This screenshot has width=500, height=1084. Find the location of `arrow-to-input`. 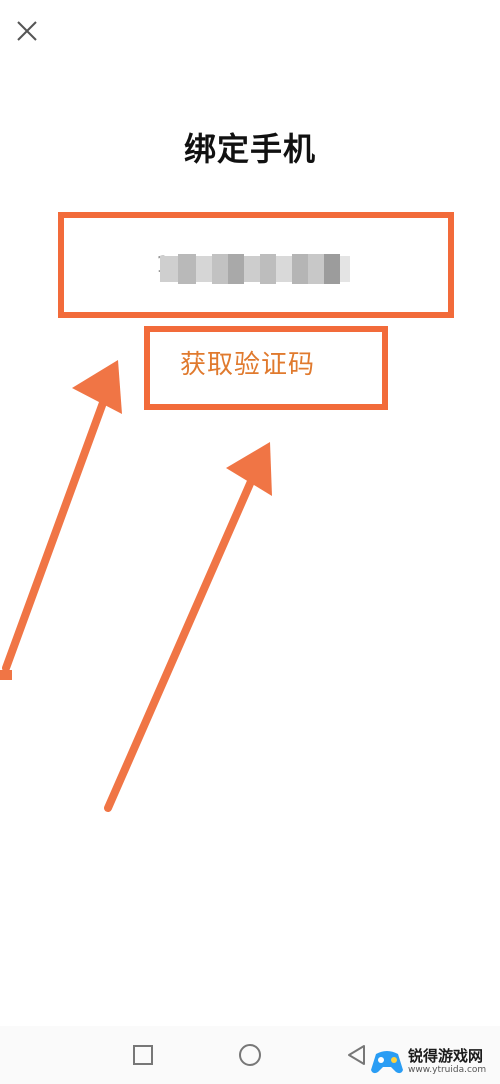

arrow-to-input is located at coordinates (61, 520).